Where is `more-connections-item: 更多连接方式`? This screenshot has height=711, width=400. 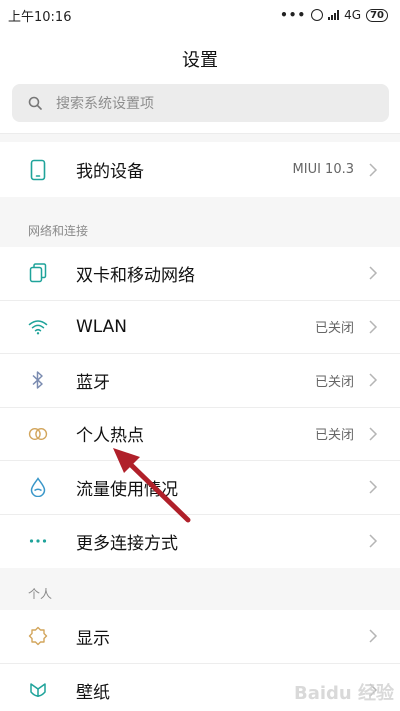 more-connections-item: 更多连接方式 is located at coordinates (200, 542).